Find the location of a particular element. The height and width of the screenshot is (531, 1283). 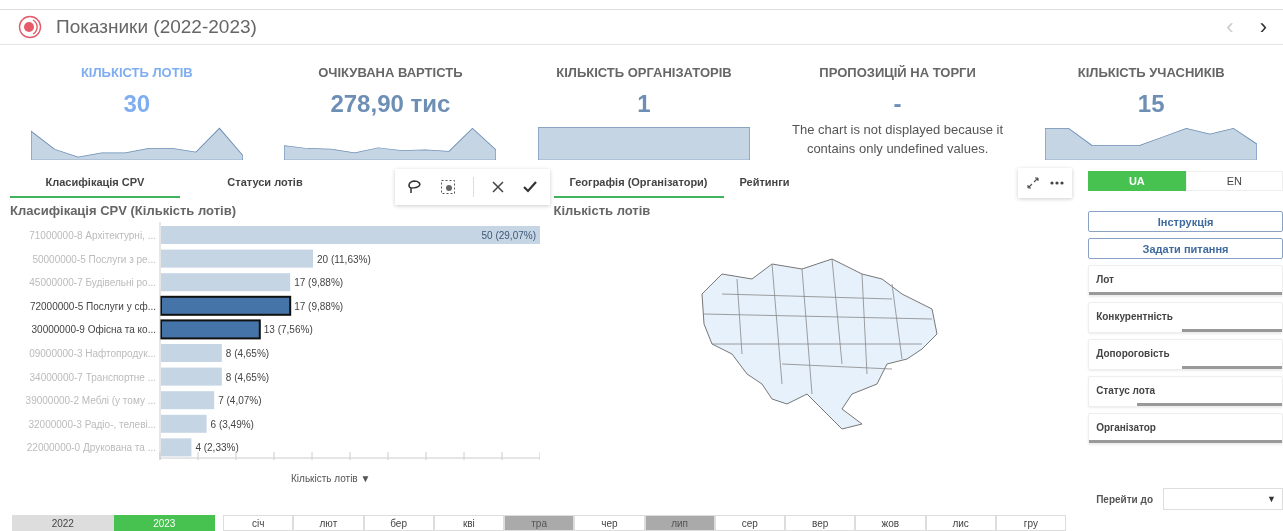

sheet-title: Показники (2022-2023) is located at coordinates (156, 27).